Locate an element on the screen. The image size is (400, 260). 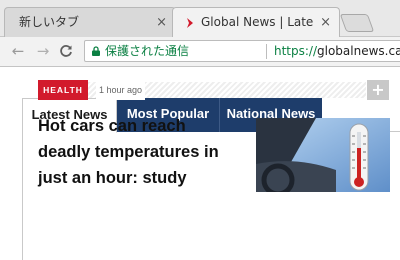
lock-icon is located at coordinates (96, 51).